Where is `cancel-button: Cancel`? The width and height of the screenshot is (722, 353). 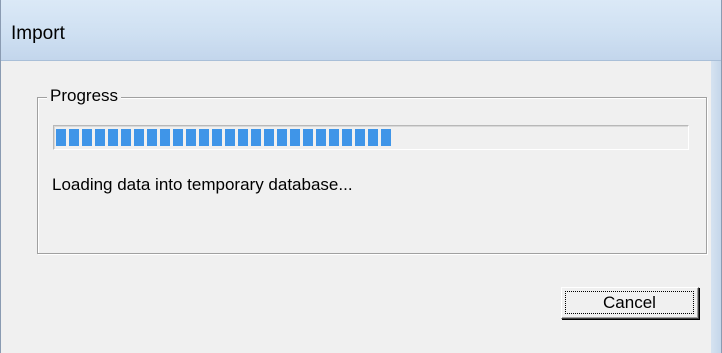
cancel-button: Cancel is located at coordinates (630, 303).